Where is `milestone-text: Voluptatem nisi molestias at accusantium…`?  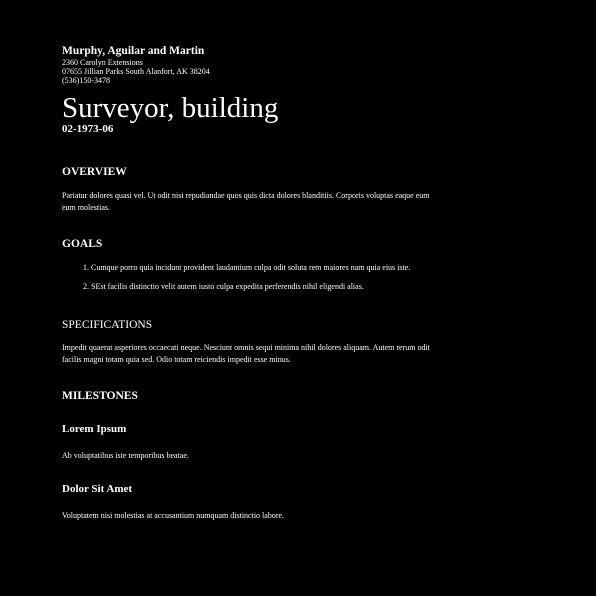 milestone-text: Voluptatem nisi molestias at accusantium… is located at coordinates (173, 515).